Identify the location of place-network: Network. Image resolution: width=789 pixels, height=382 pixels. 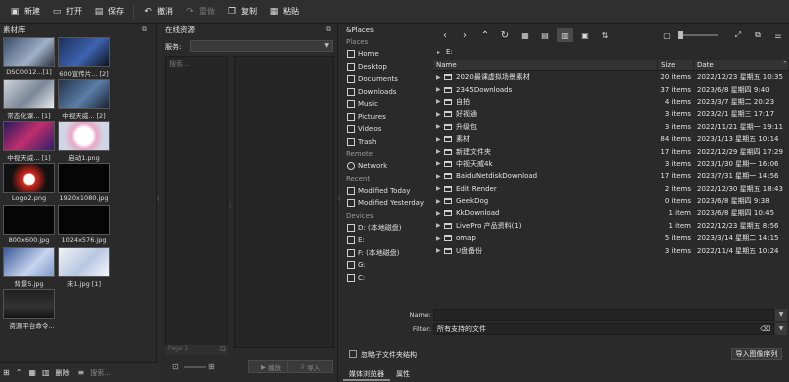
(387, 166).